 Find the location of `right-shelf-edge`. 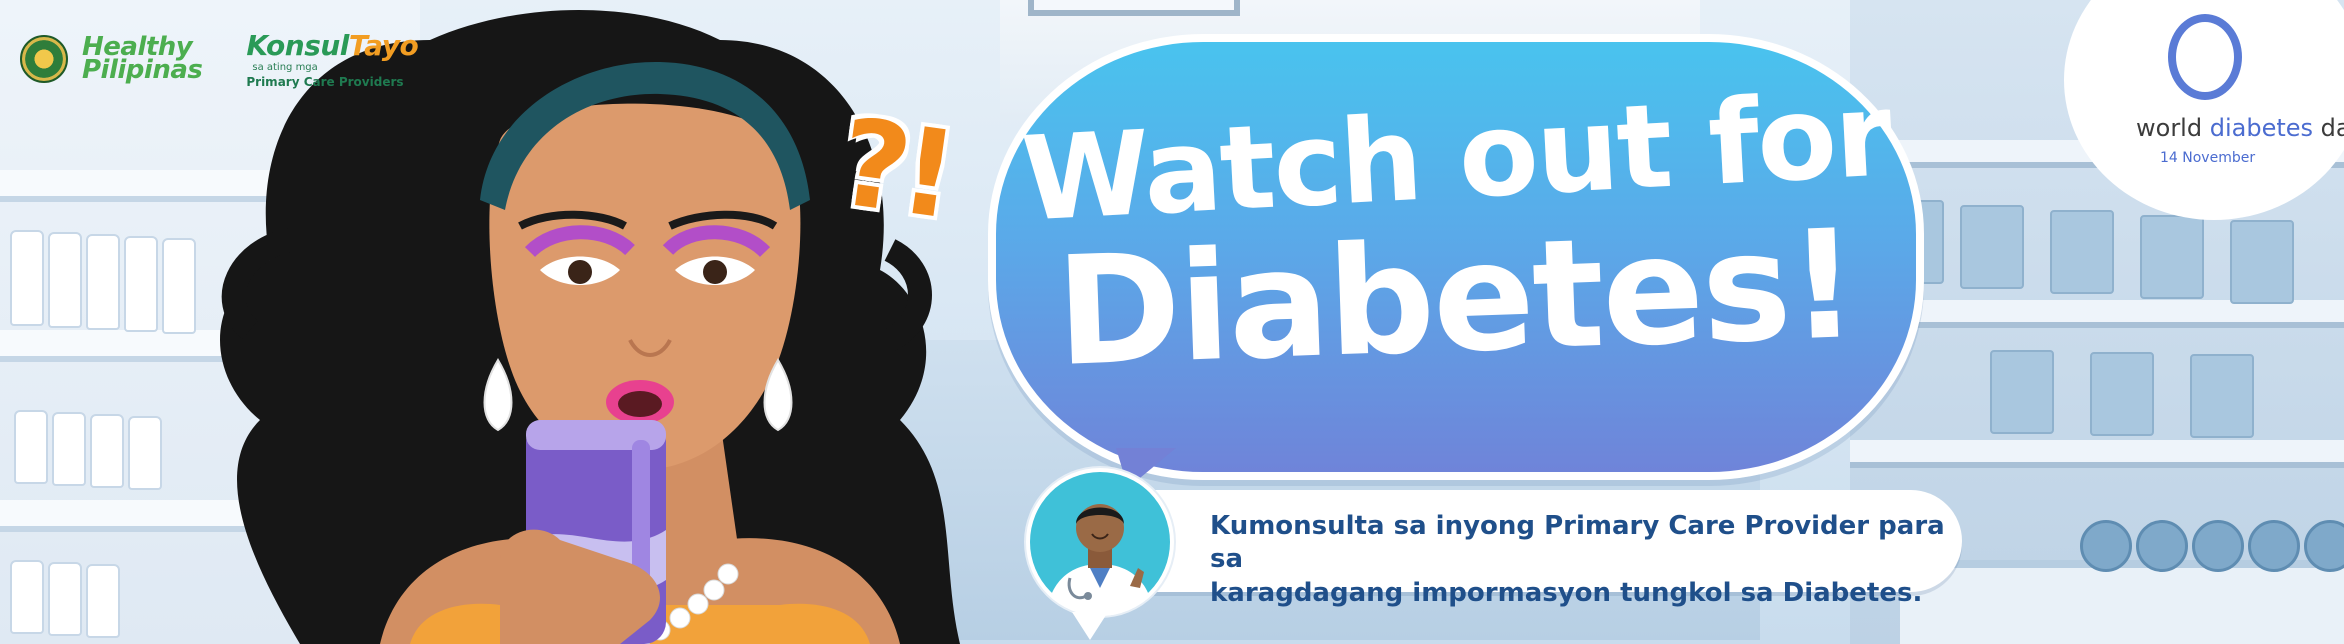

right-shelf-edge is located at coordinates (2097, 454).